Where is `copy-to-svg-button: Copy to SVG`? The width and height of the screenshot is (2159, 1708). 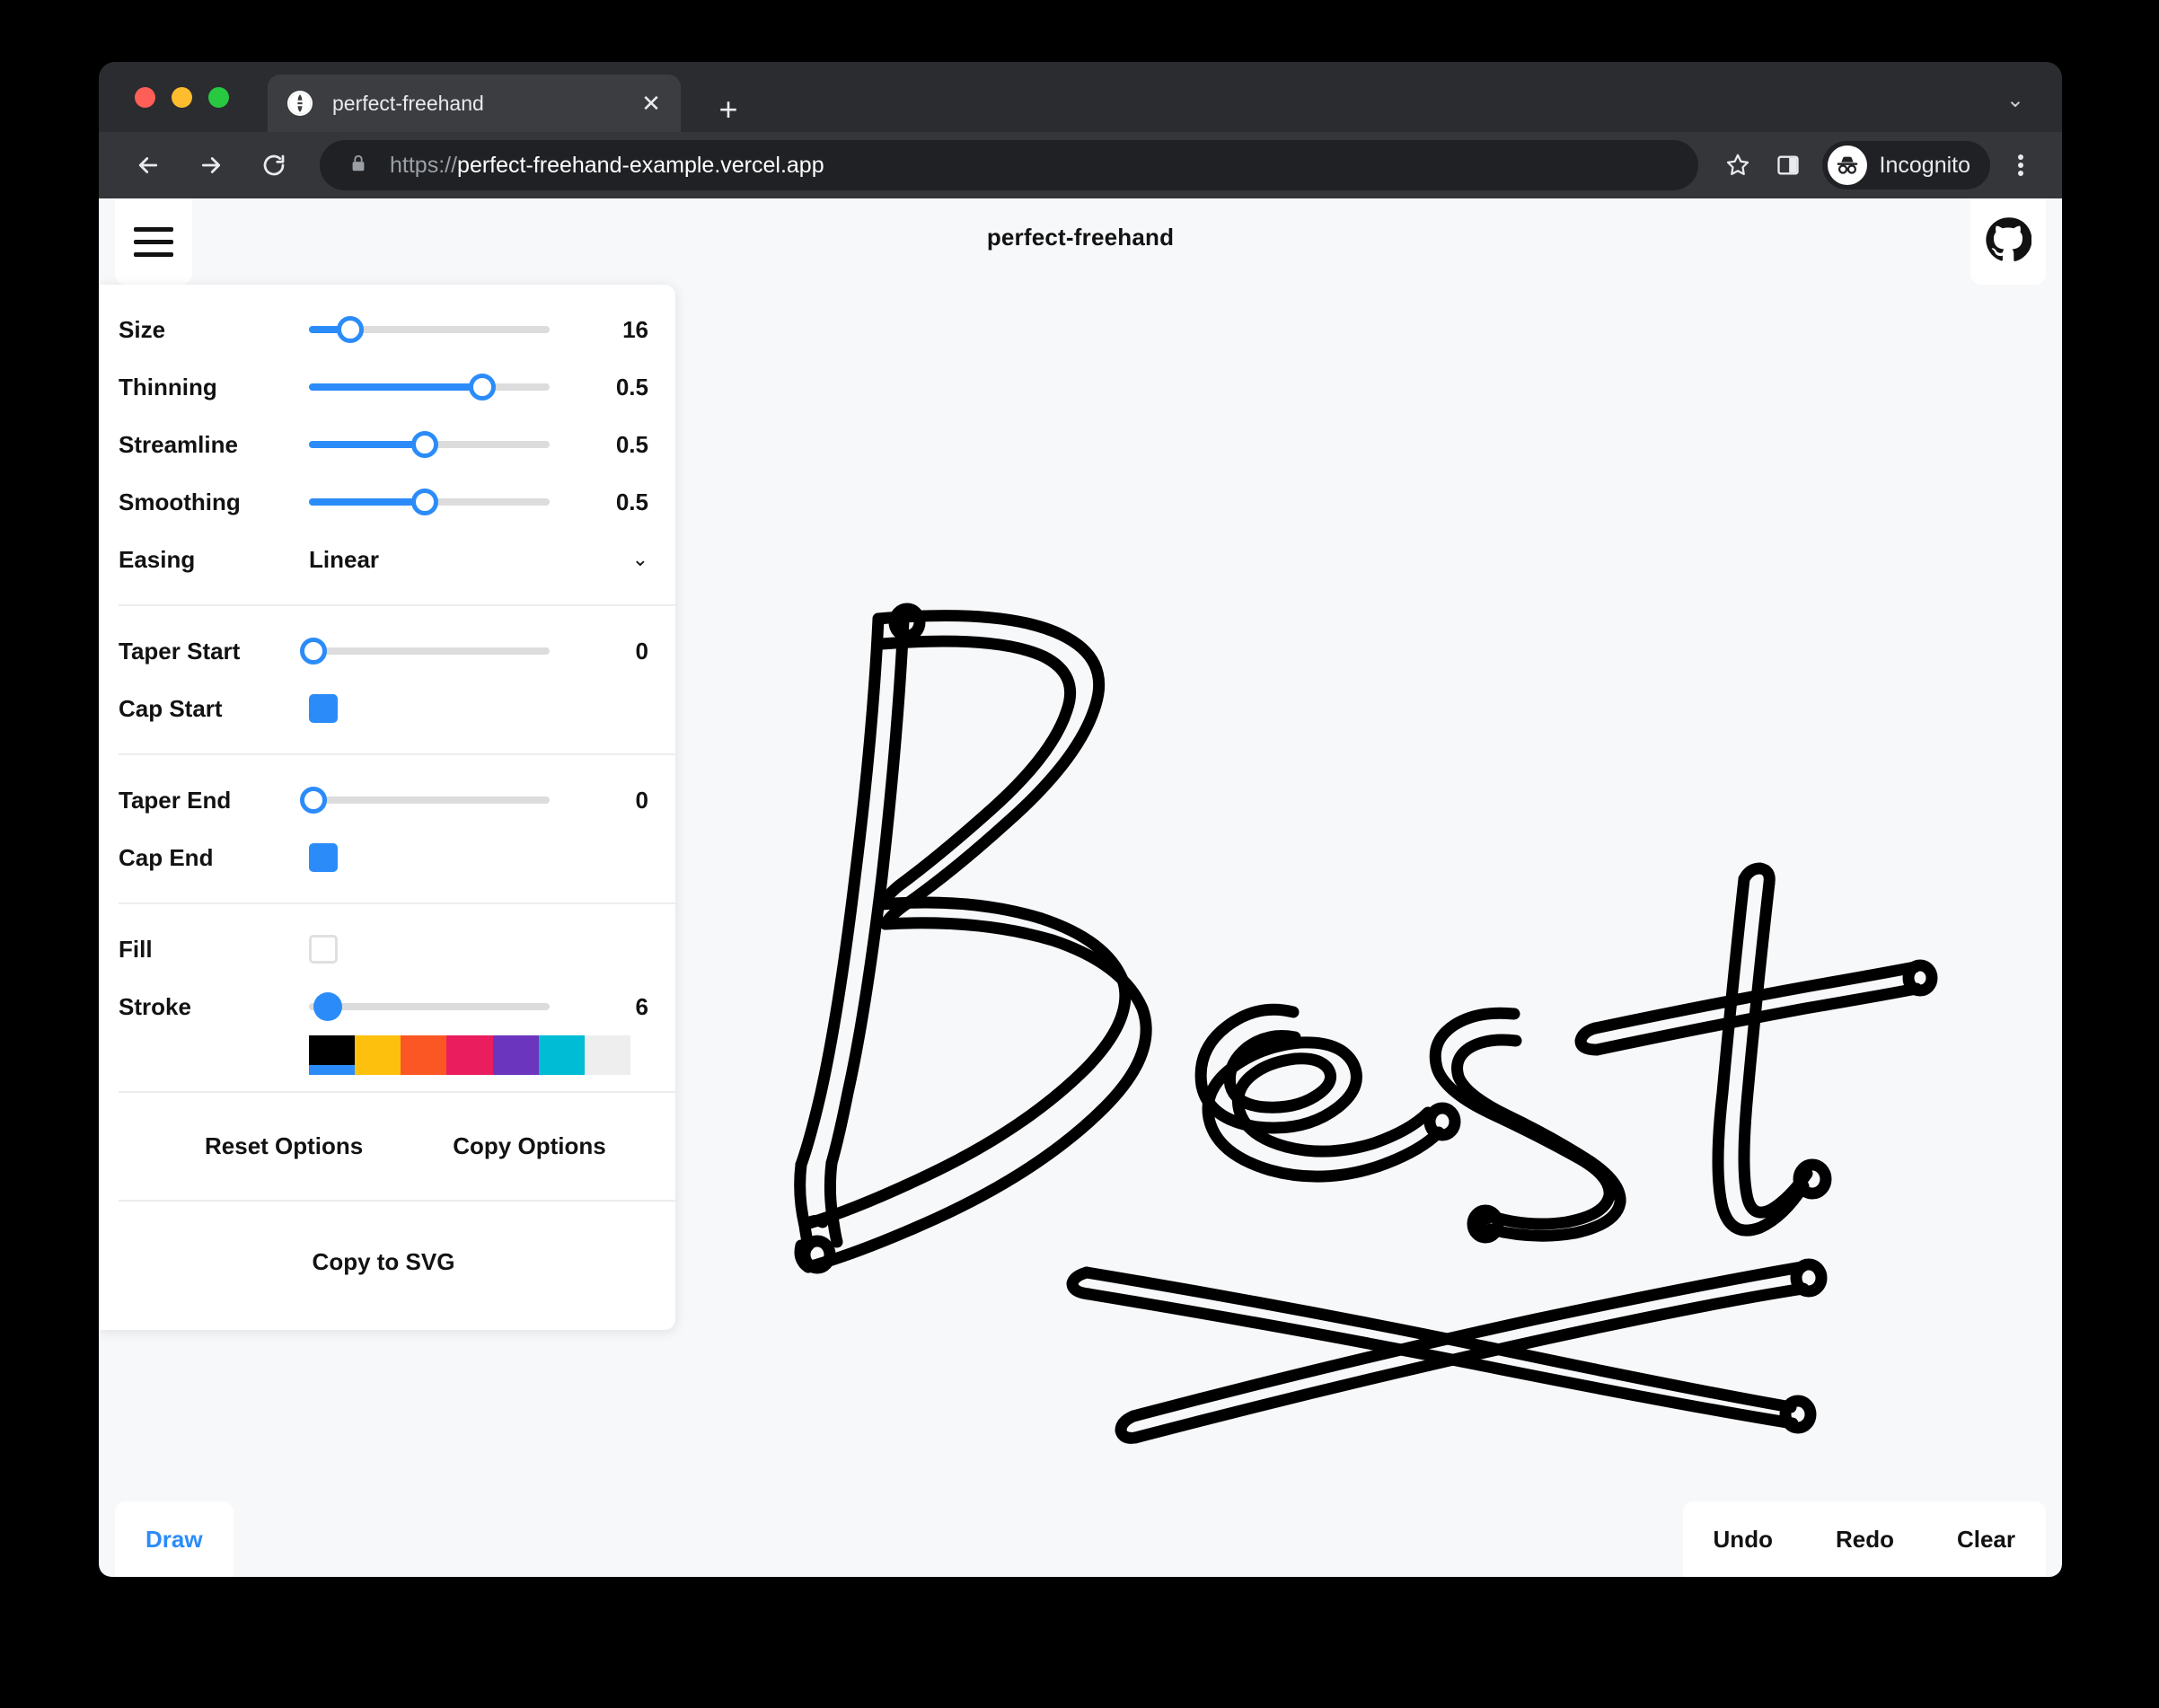 copy-to-svg-button: Copy to SVG is located at coordinates (384, 1262).